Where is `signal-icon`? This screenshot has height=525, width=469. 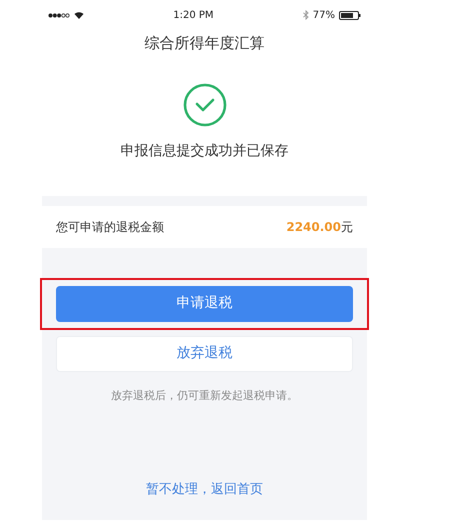 signal-icon is located at coordinates (59, 15).